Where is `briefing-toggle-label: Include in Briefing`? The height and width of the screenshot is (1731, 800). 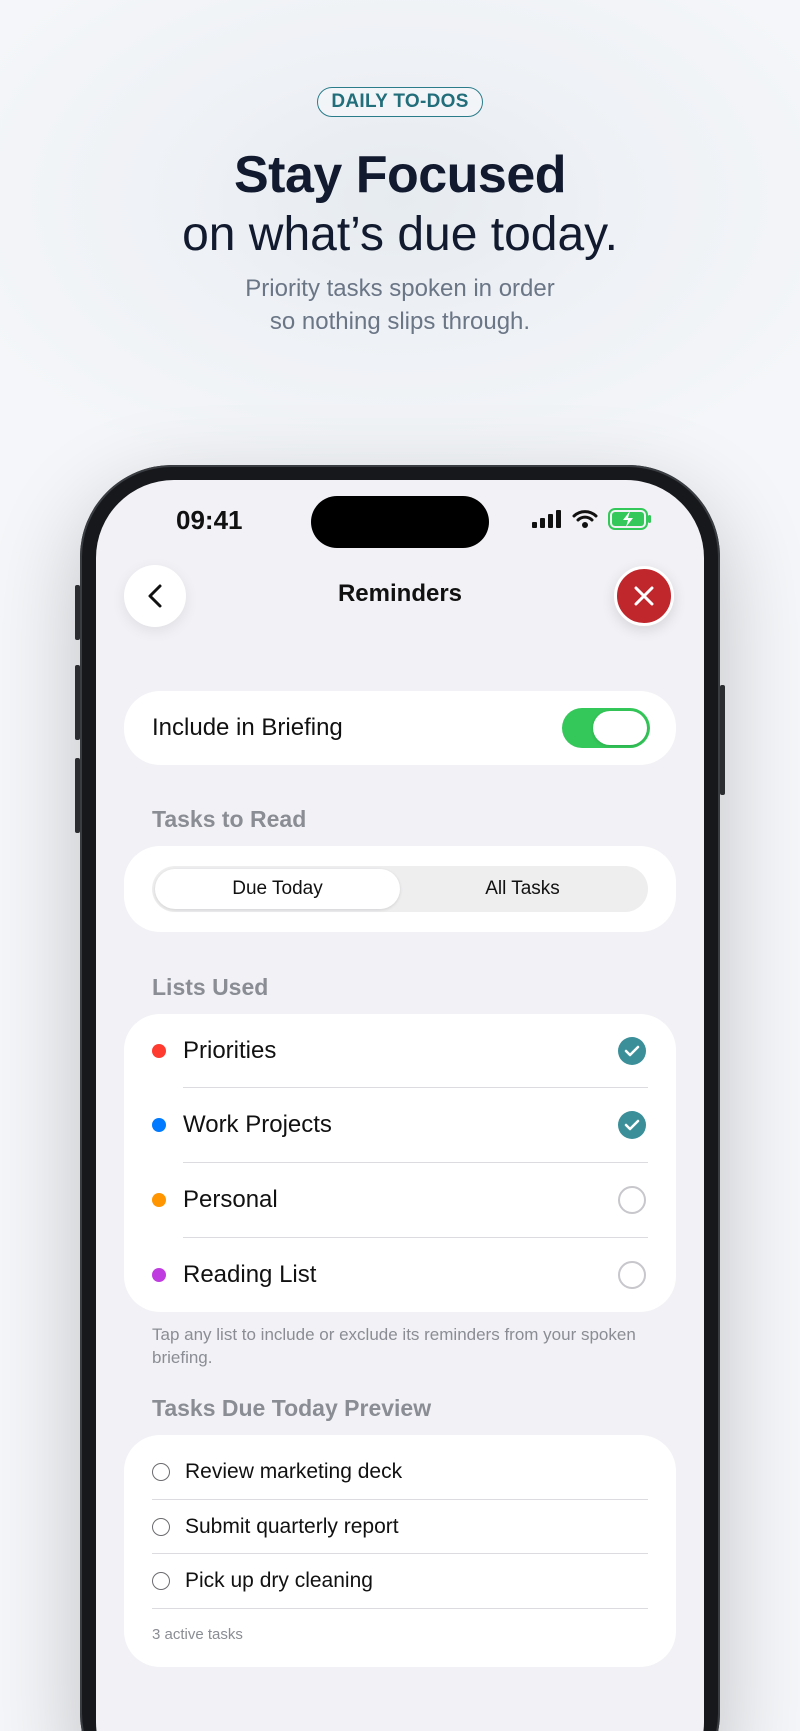
briefing-toggle-label: Include in Briefing is located at coordinates (247, 727).